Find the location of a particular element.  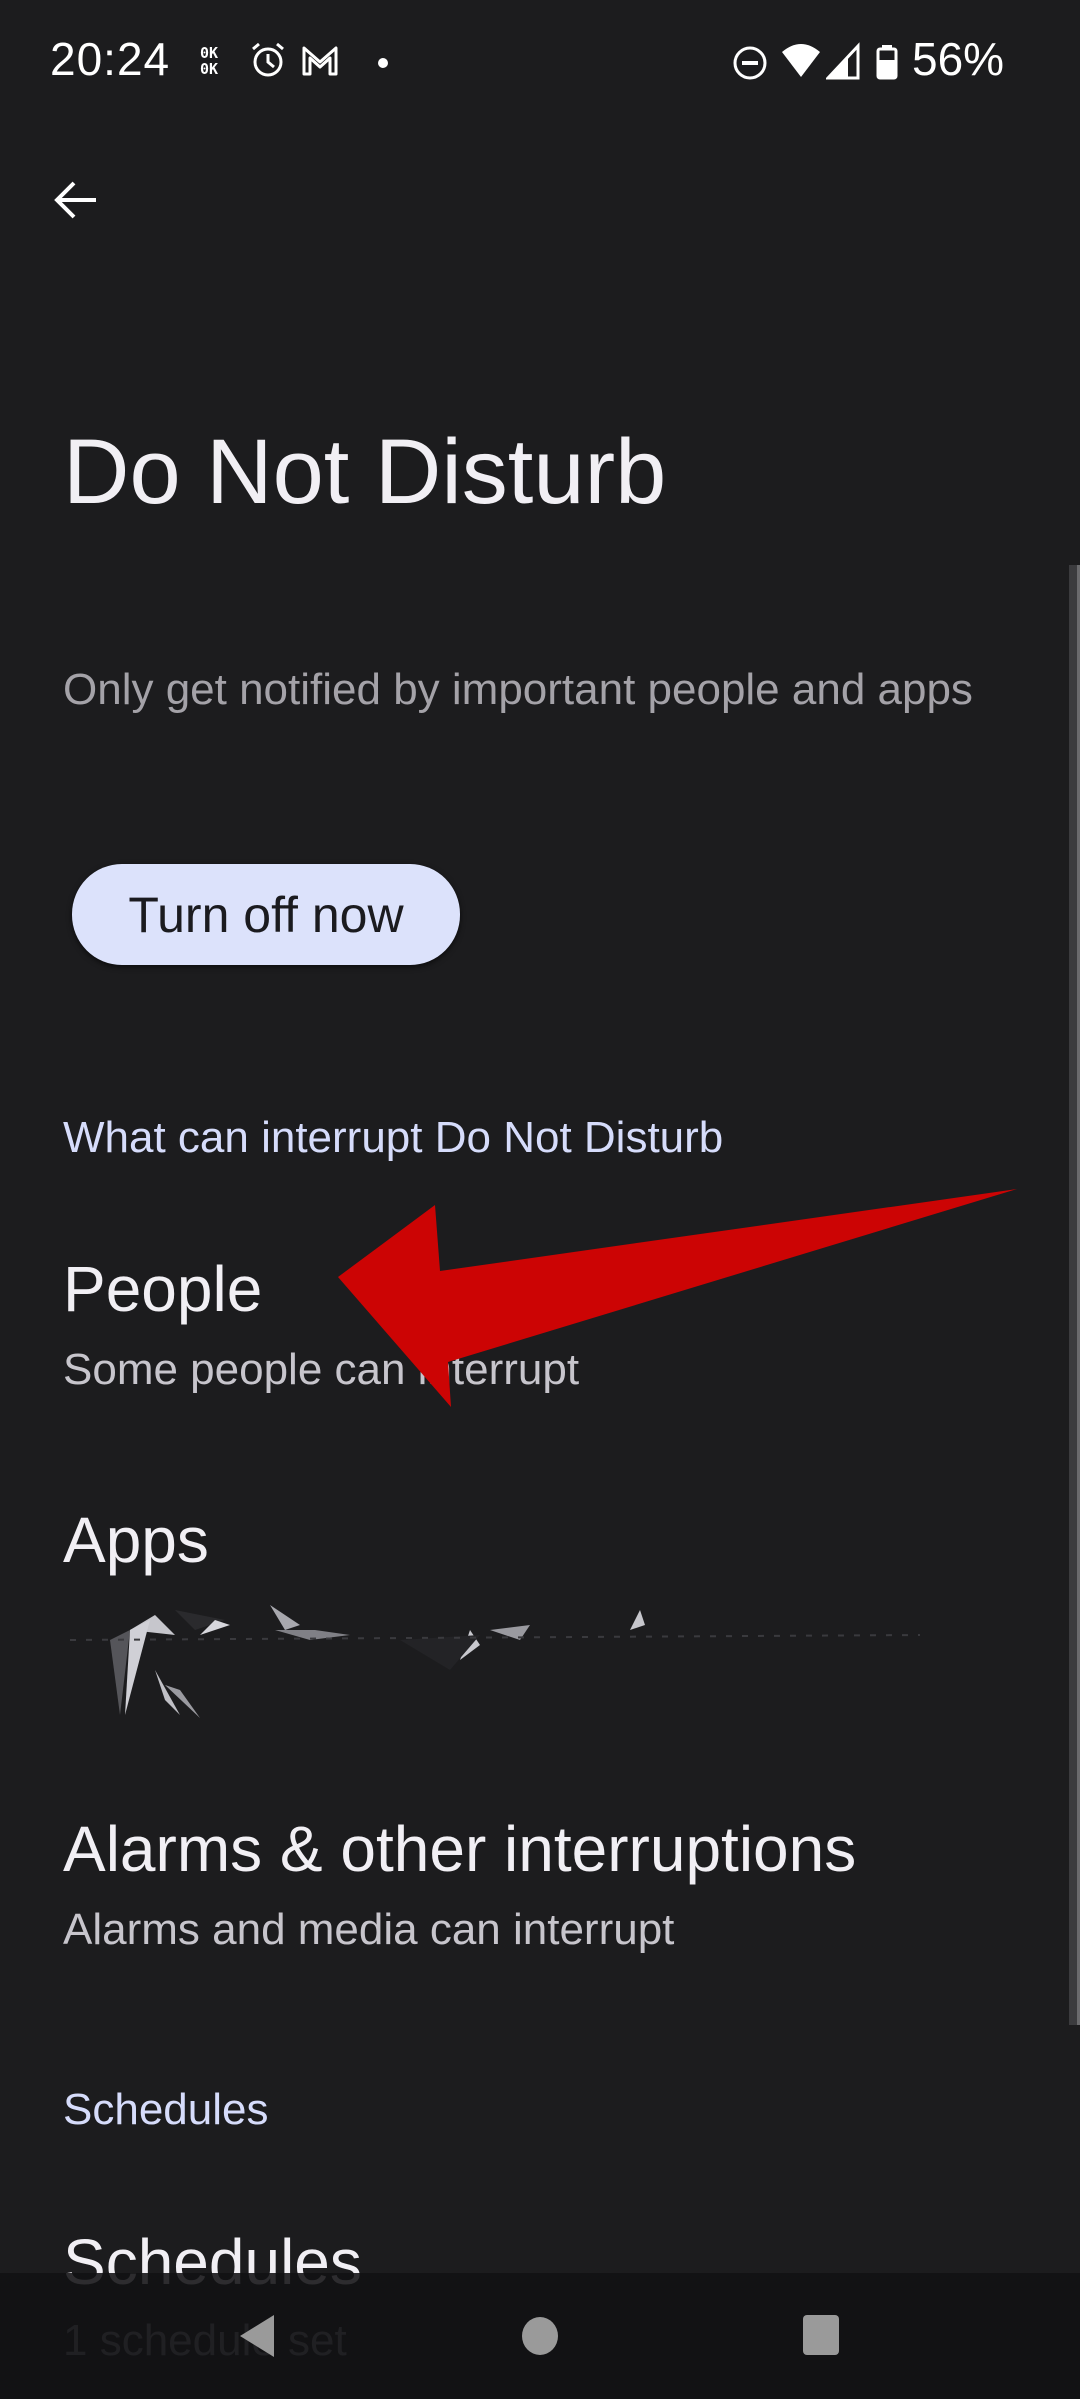

section-header-interrupts: What can interrupt Do Not Disturb is located at coordinates (393, 1137).